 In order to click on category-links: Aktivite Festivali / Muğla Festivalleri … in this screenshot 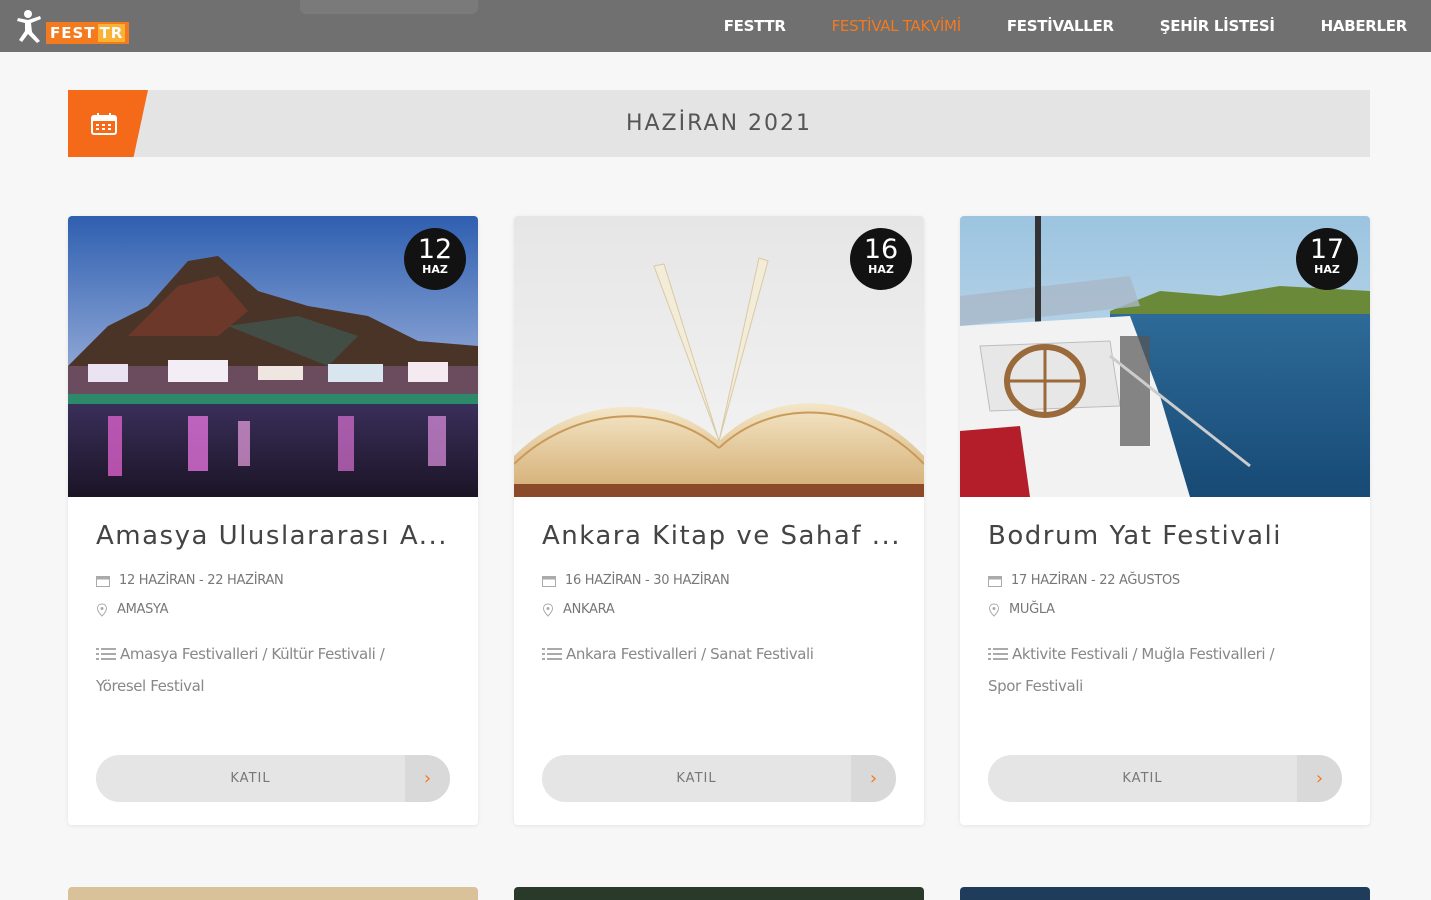, I will do `click(1143, 654)`.